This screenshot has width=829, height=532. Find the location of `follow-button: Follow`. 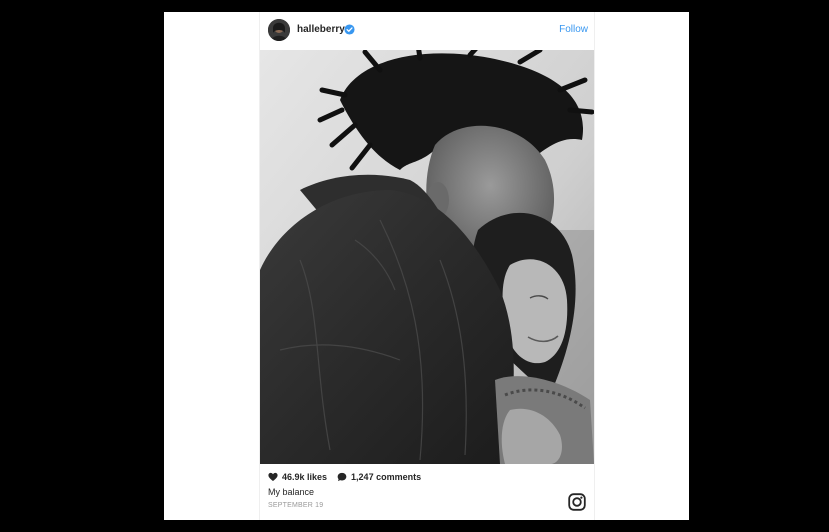

follow-button: Follow is located at coordinates (573, 29).